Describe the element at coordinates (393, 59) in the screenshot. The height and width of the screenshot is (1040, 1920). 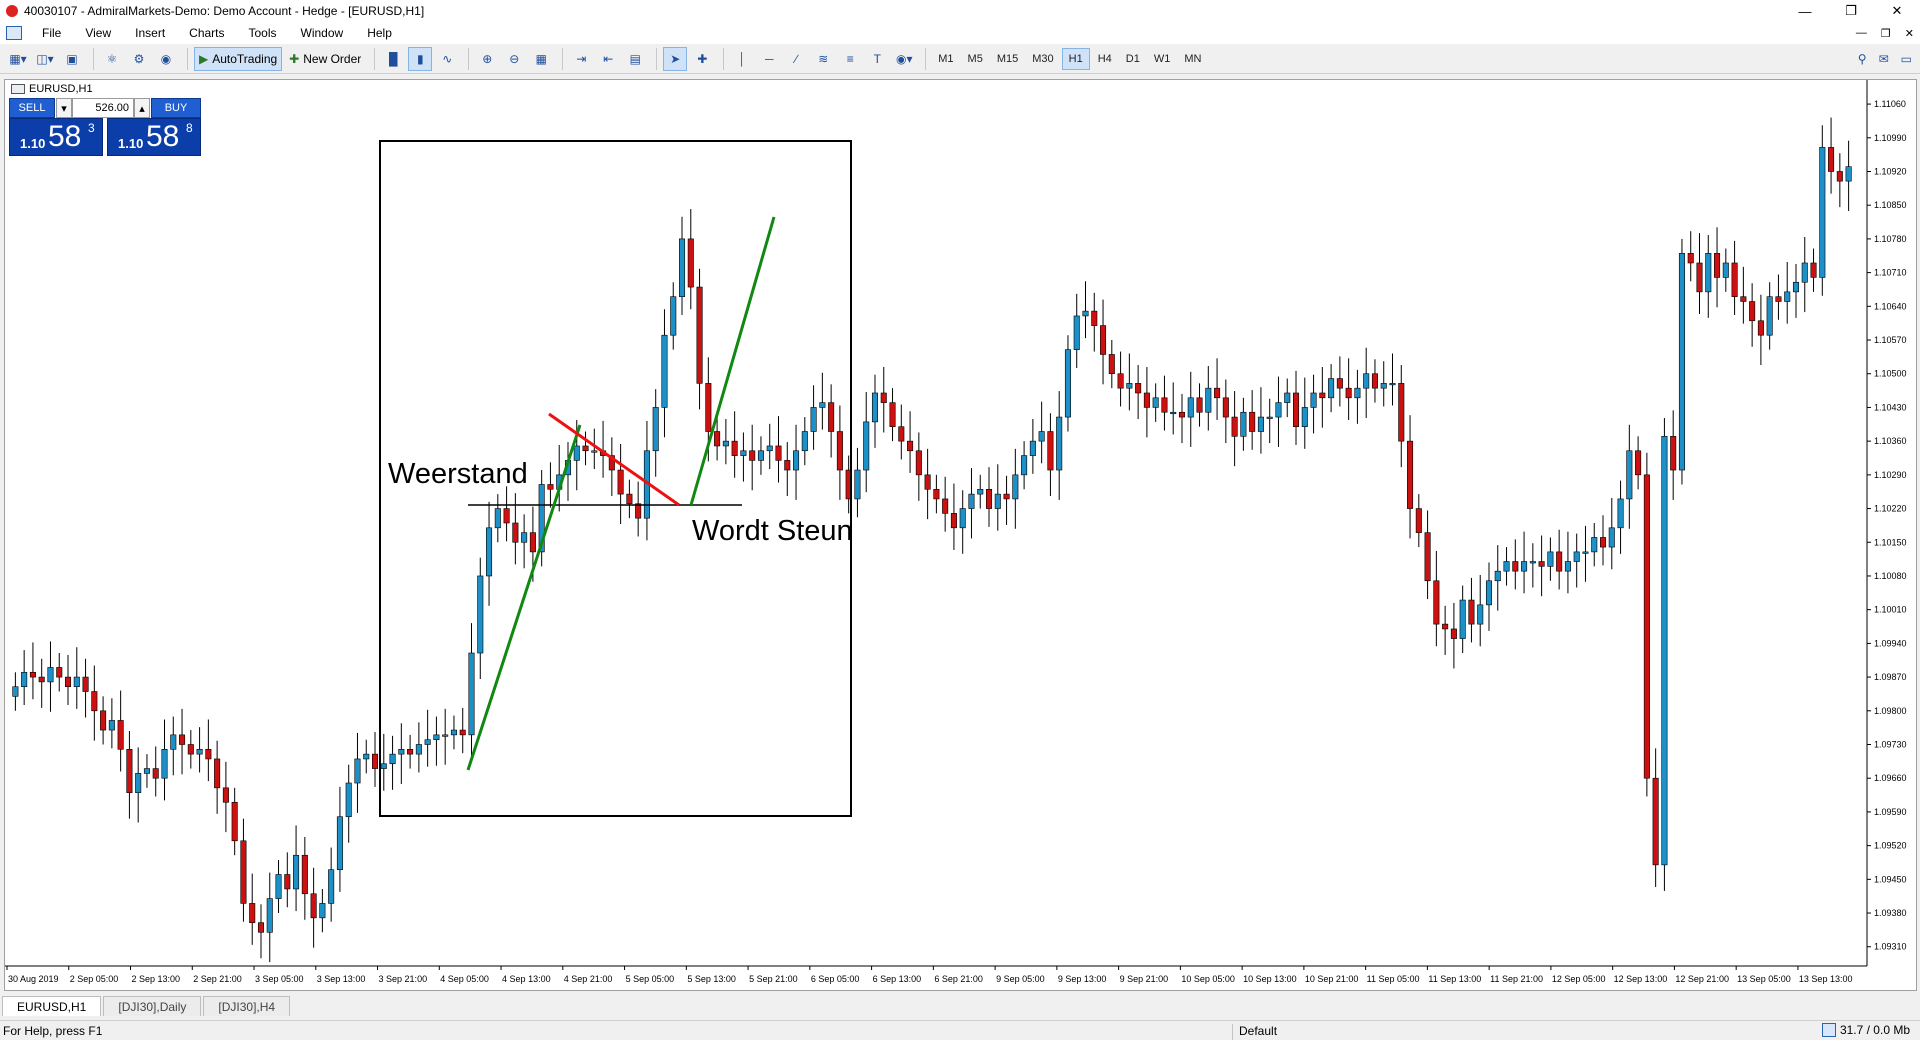
I see `bar-chart-icon: █` at that location.